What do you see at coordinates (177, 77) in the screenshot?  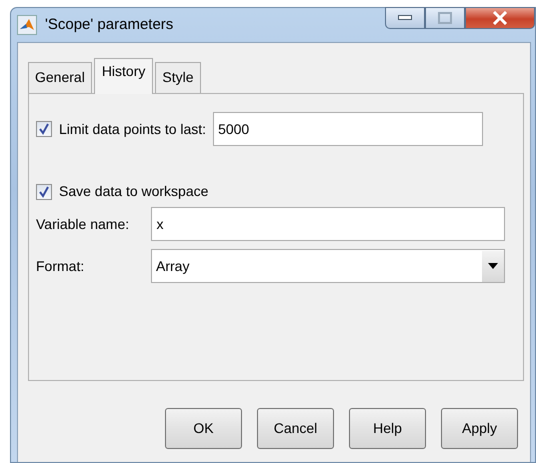 I see `tab: Style` at bounding box center [177, 77].